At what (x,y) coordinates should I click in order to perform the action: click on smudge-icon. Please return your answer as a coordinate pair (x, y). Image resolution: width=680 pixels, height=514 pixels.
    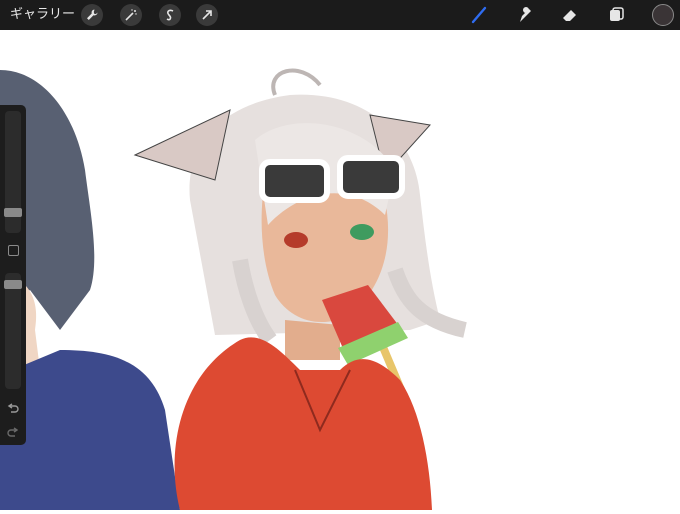
    Looking at the image, I should click on (524, 15).